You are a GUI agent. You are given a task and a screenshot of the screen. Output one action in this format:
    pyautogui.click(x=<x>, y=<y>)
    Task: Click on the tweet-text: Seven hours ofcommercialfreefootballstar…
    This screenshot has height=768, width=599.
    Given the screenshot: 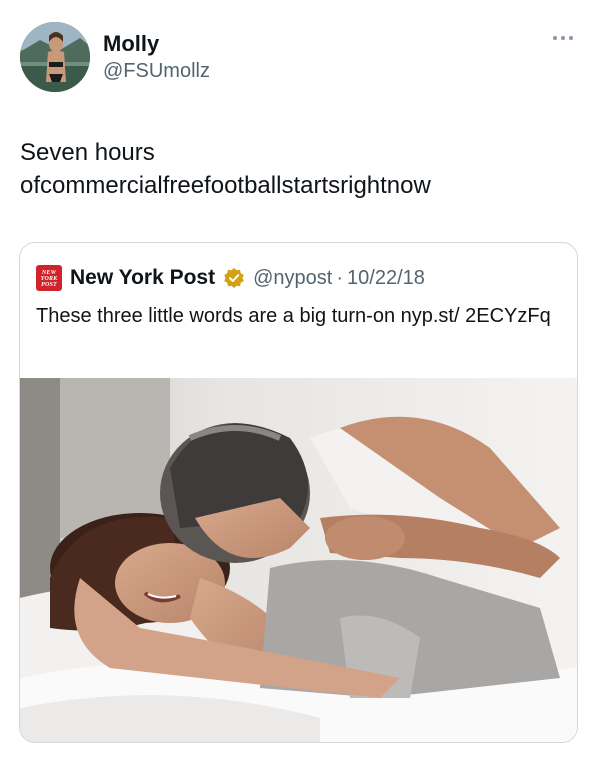 What is the action you would take?
    pyautogui.click(x=225, y=169)
    